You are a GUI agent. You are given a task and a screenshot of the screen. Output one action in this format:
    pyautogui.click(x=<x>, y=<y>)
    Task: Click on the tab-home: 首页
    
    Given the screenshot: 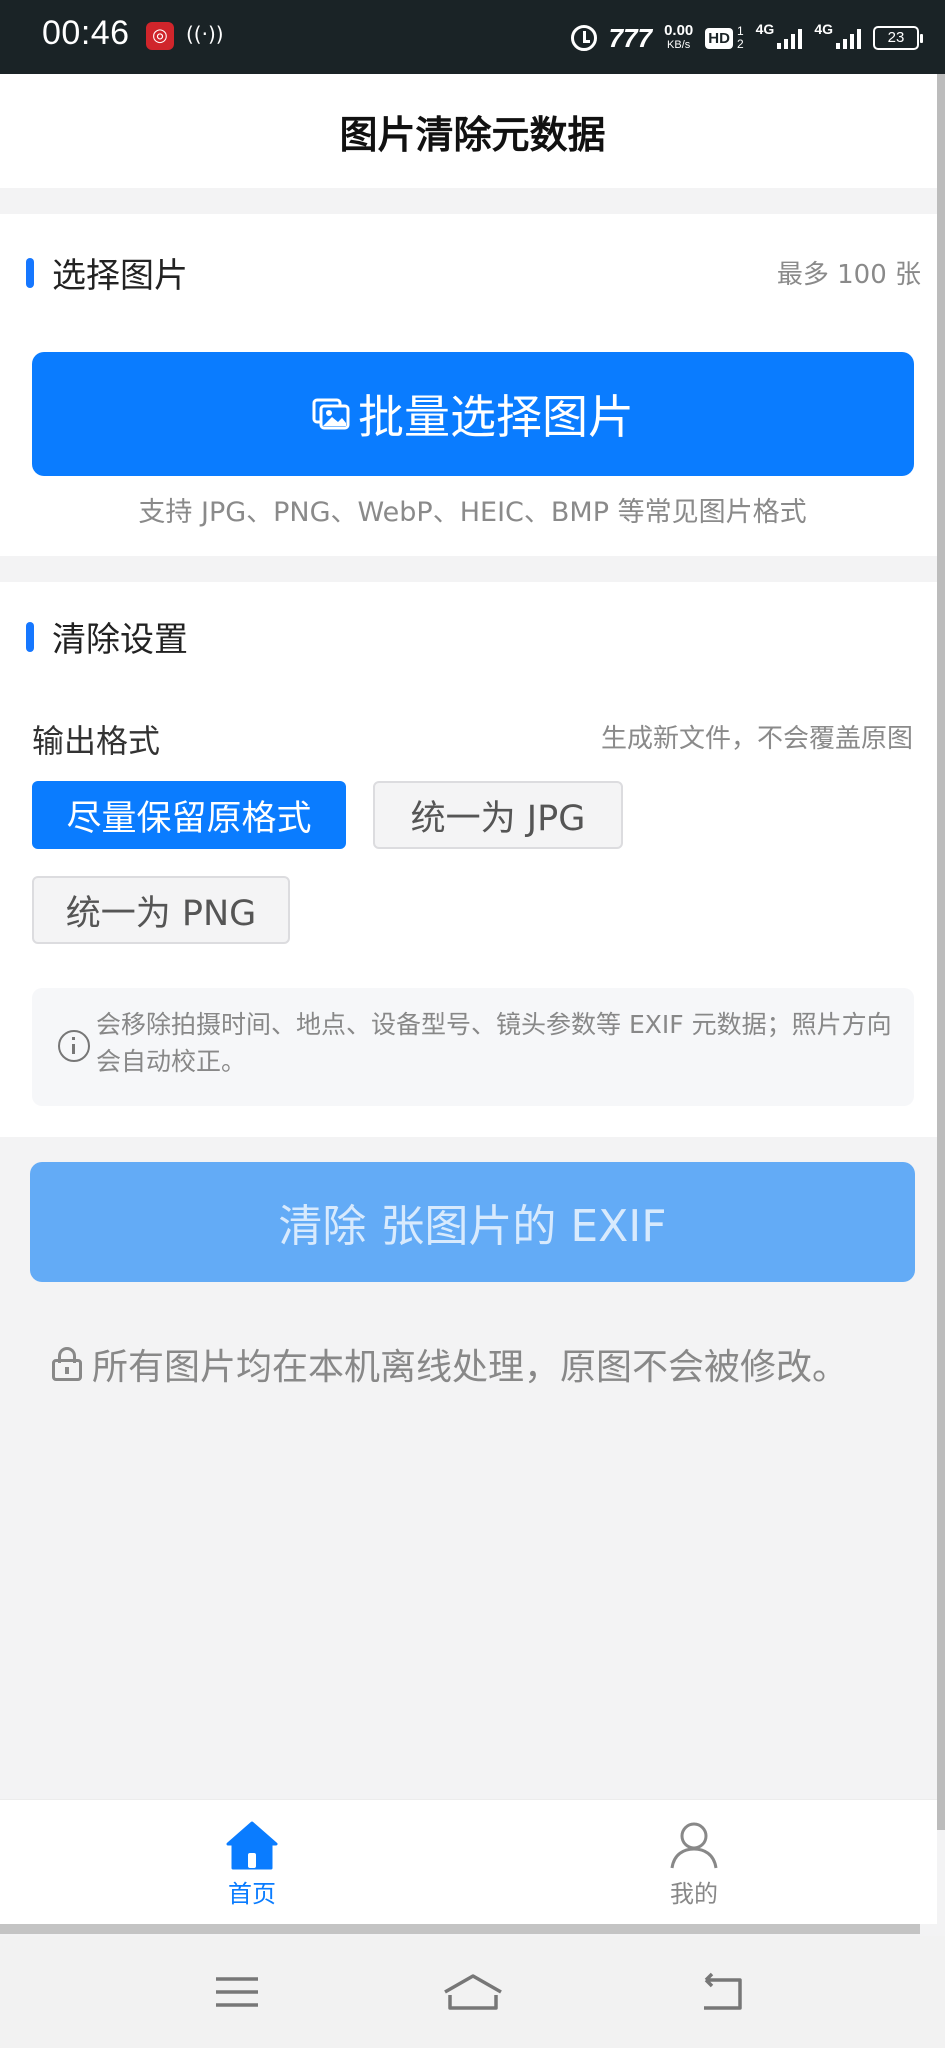 What is the action you would take?
    pyautogui.click(x=252, y=1864)
    